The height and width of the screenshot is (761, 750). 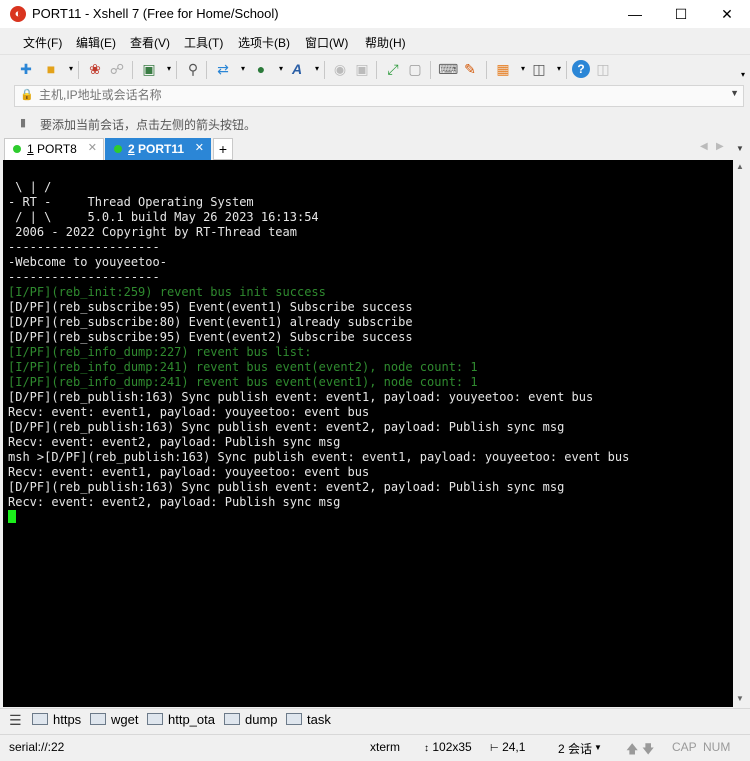 I want to click on menu-edit: 编辑(E), so click(x=96, y=42).